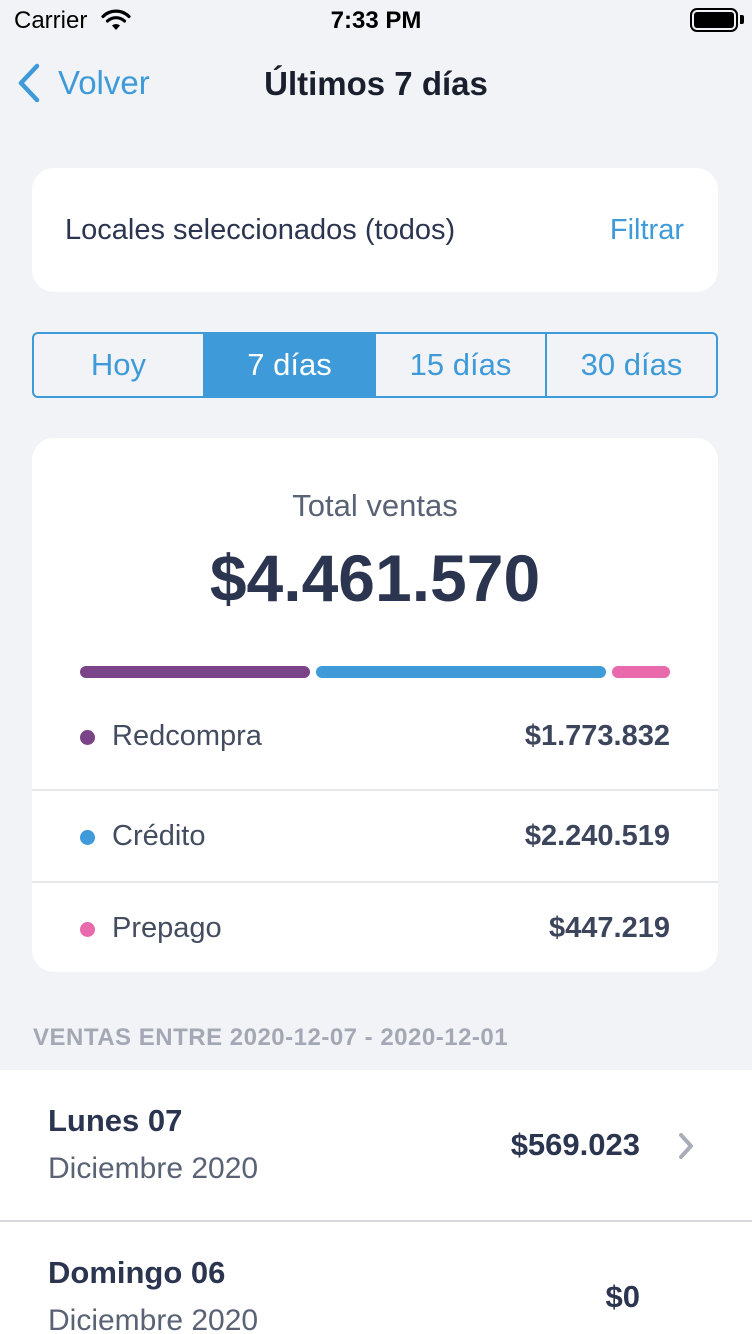 This screenshot has height=1334, width=752. What do you see at coordinates (271, 1037) in the screenshot?
I see `sales-range-header: VENTAS ENTRE 2020-12-07 - 2020-12-01` at bounding box center [271, 1037].